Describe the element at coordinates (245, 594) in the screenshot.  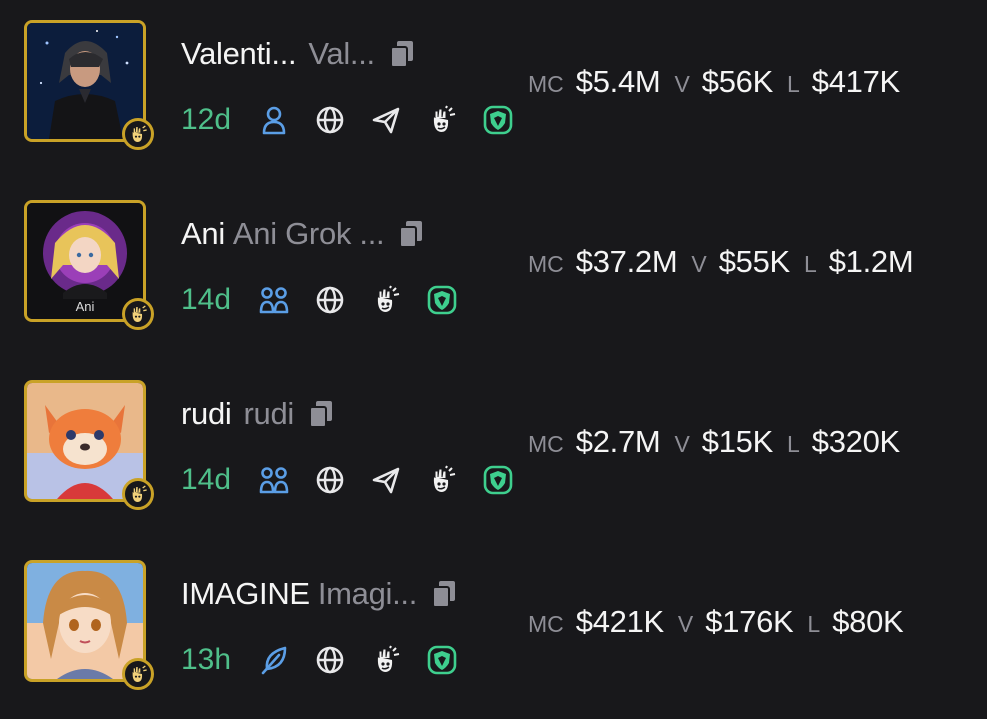
I see `token-name: IMAGINE` at that location.